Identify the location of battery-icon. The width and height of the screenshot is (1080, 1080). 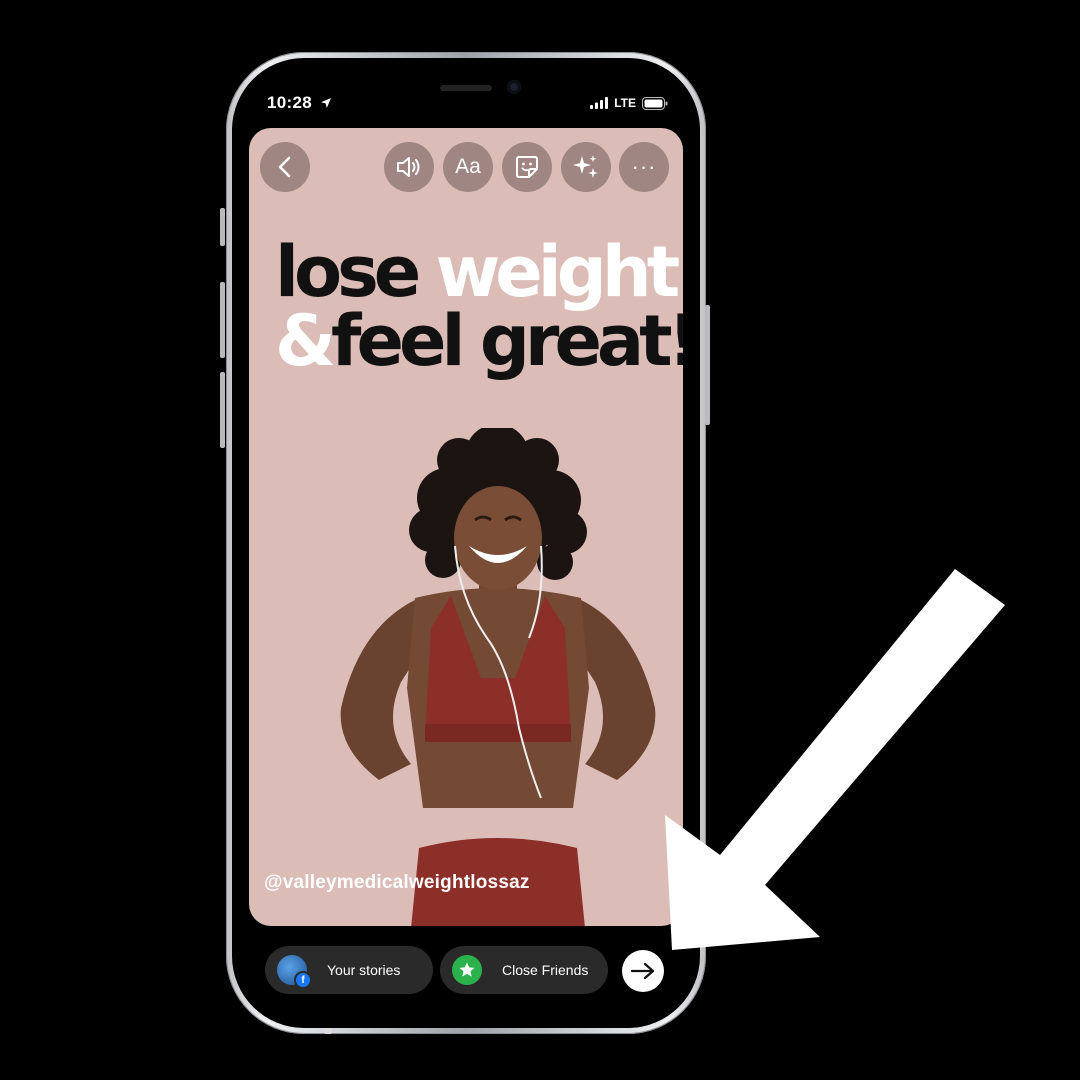
(655, 103).